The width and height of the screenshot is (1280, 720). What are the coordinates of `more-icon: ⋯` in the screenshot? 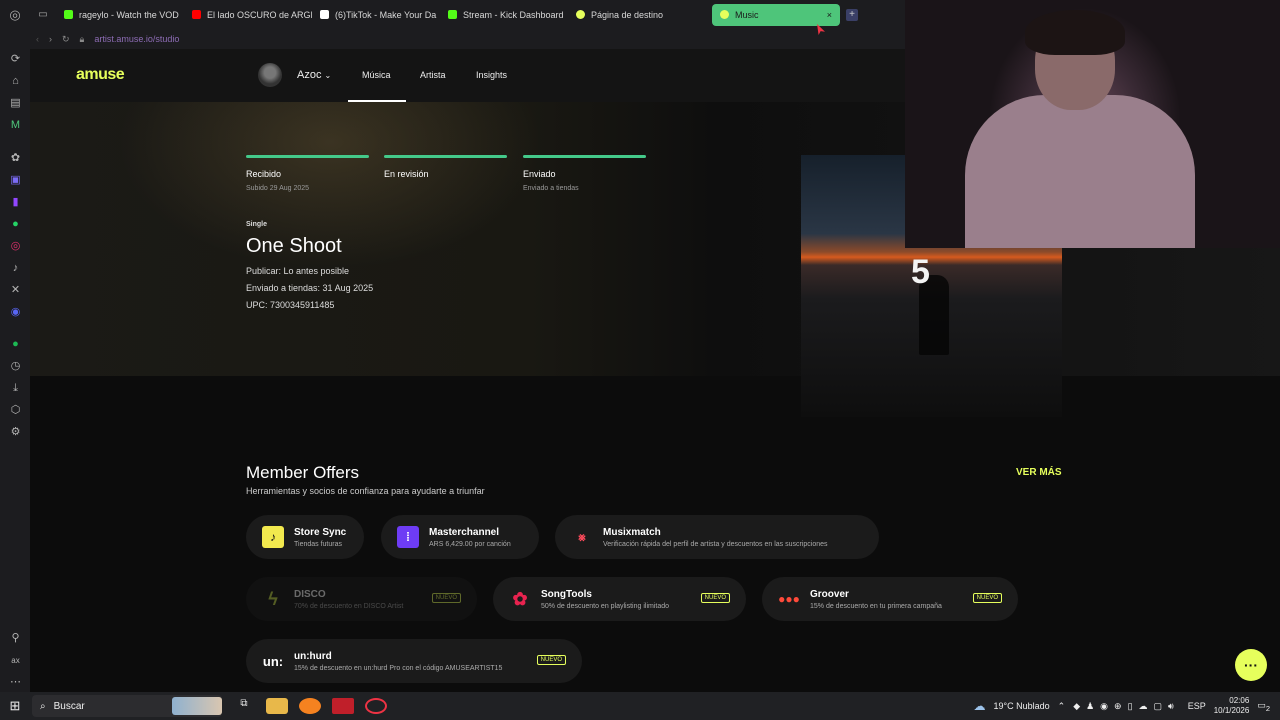 It's located at (15, 682).